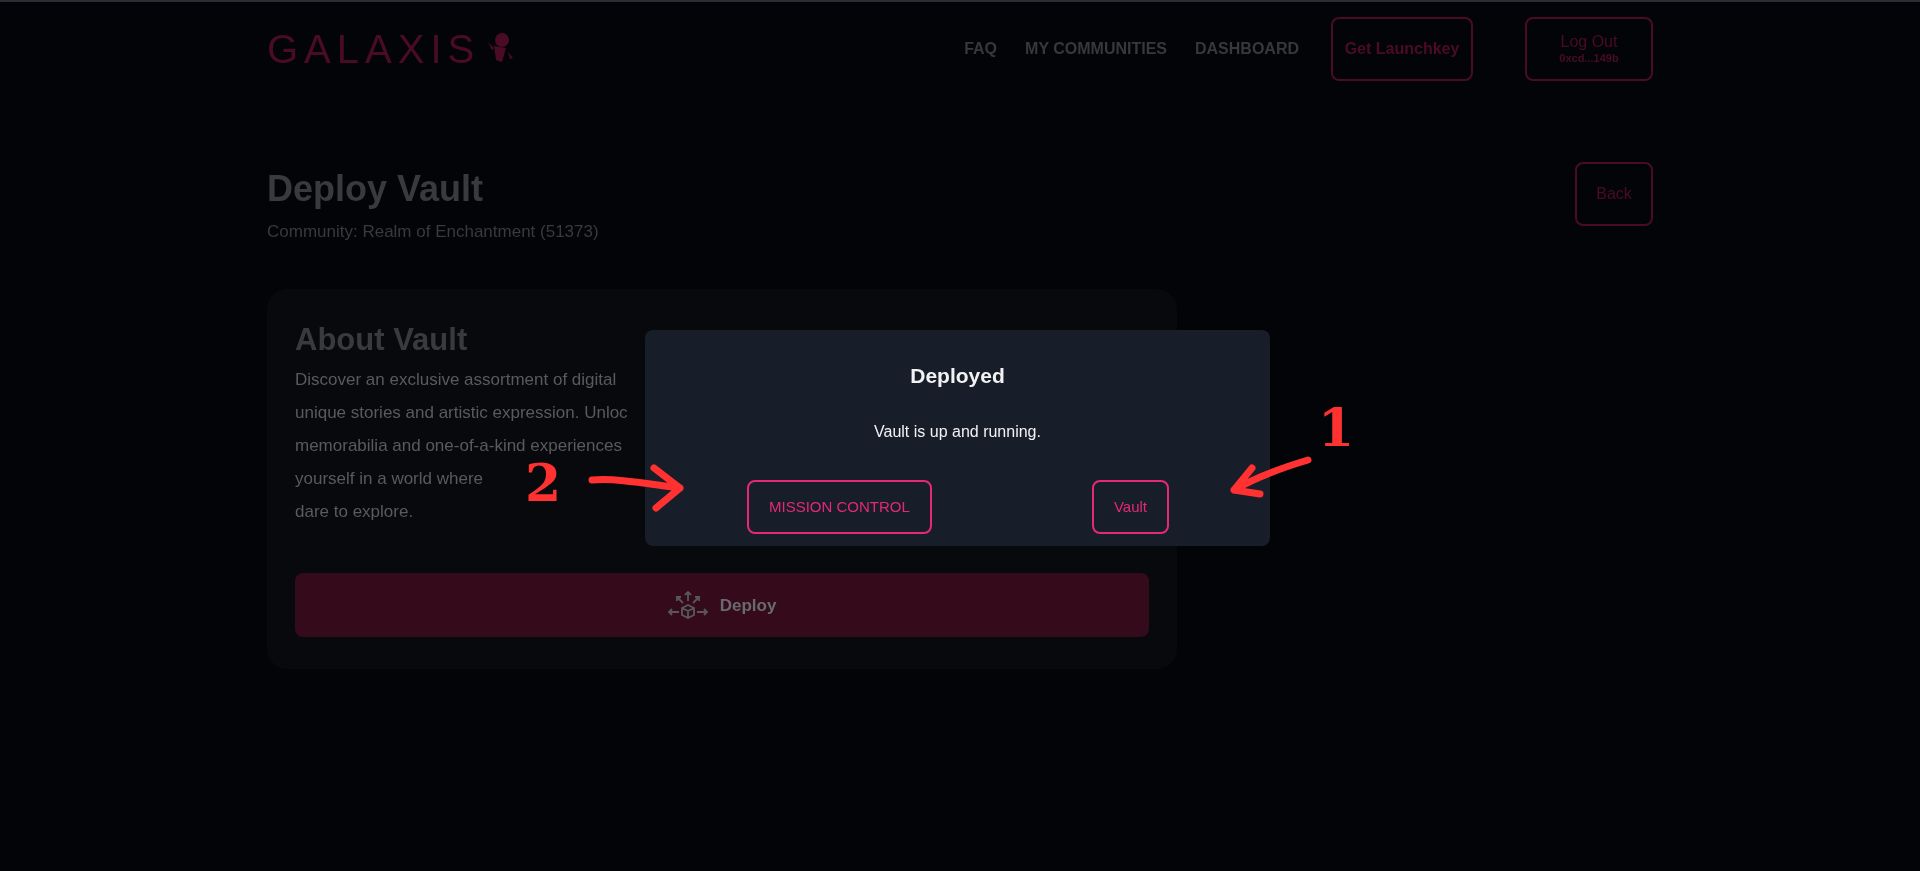 The height and width of the screenshot is (871, 1920). I want to click on description-line: memorabilia and one-of-a-kind experiences, so click(458, 446).